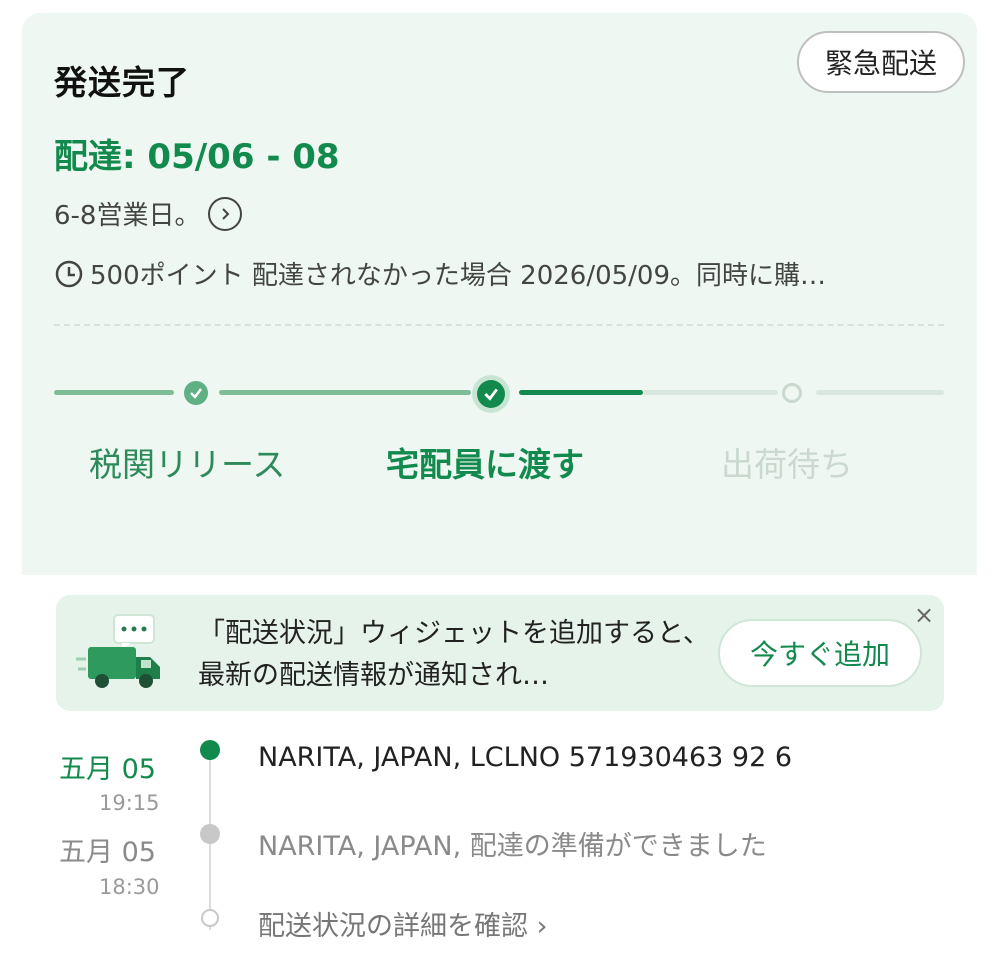 This screenshot has width=999, height=973. I want to click on details-dot, so click(210, 918).